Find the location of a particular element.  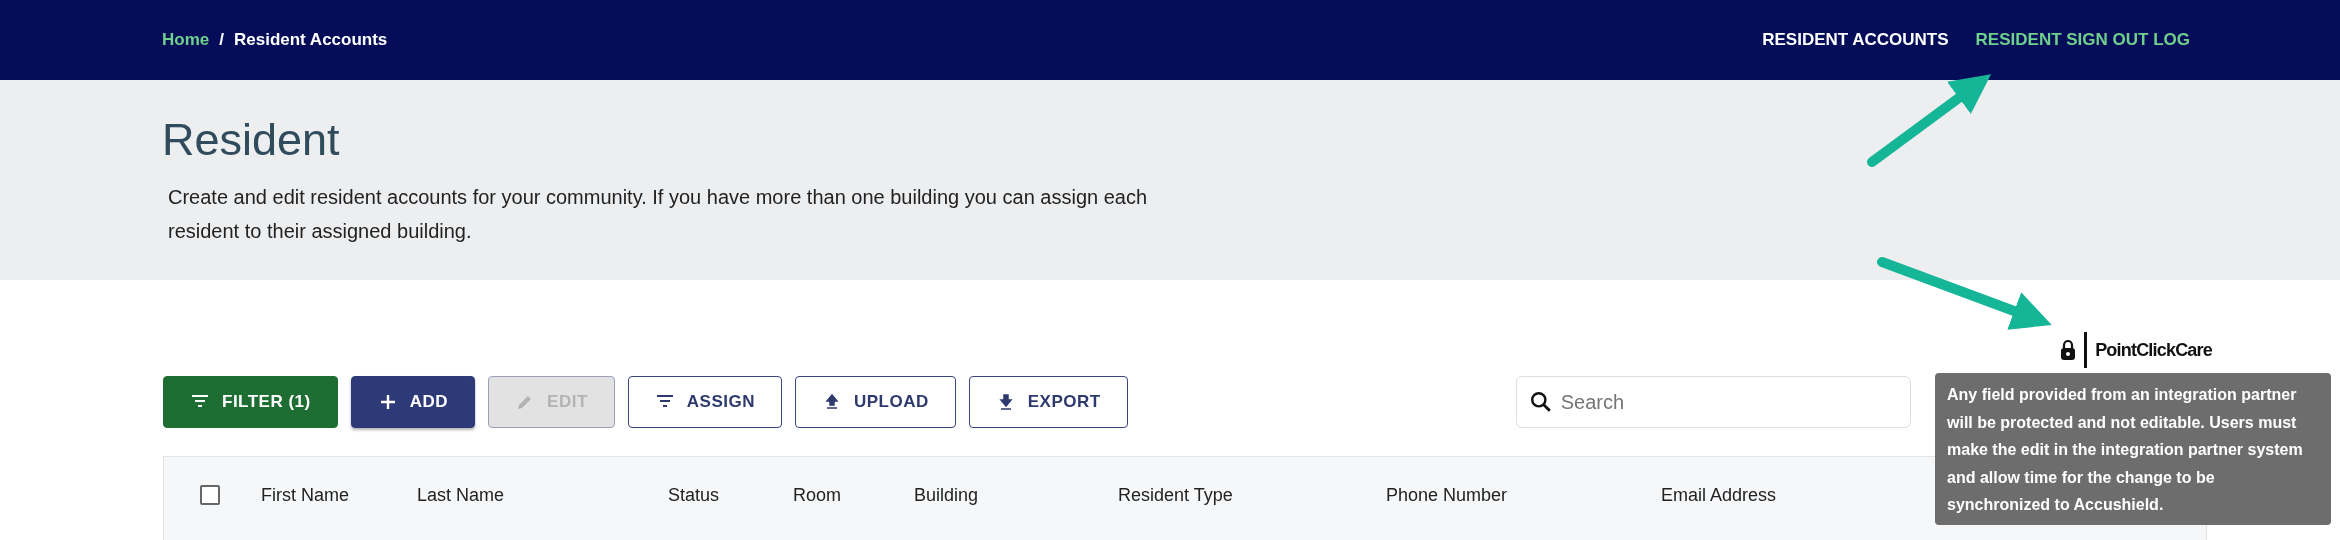

page-title: Resident is located at coordinates (251, 140).